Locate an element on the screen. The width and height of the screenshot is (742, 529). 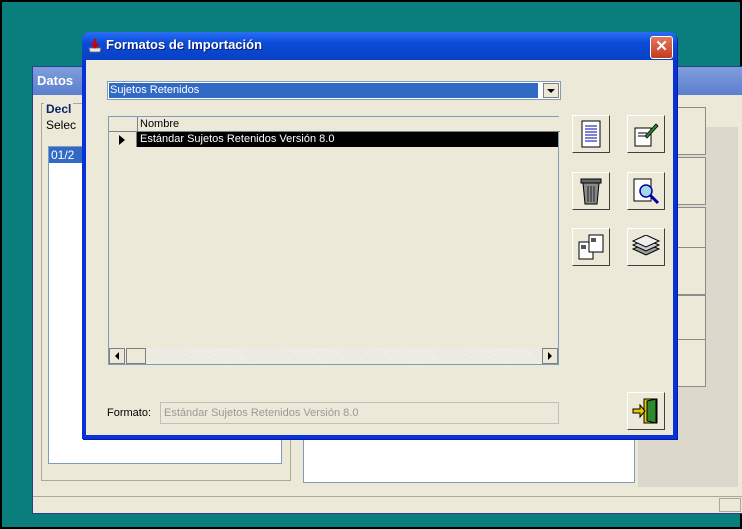
new-format-button is located at coordinates (591, 134).